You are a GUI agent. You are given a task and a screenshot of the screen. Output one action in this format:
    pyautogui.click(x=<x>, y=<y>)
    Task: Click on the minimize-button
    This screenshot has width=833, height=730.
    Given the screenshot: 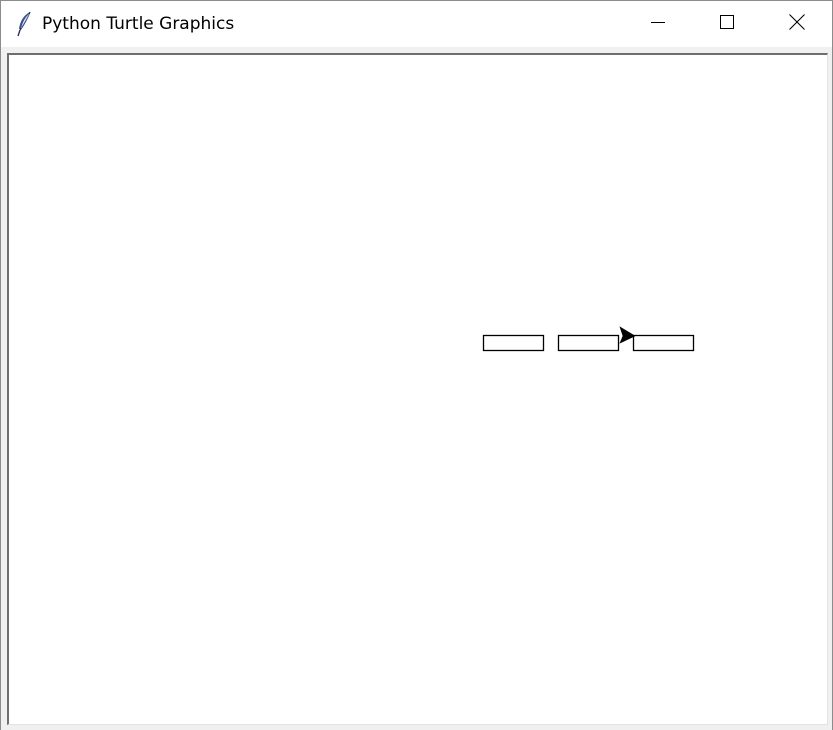 What is the action you would take?
    pyautogui.click(x=658, y=24)
    